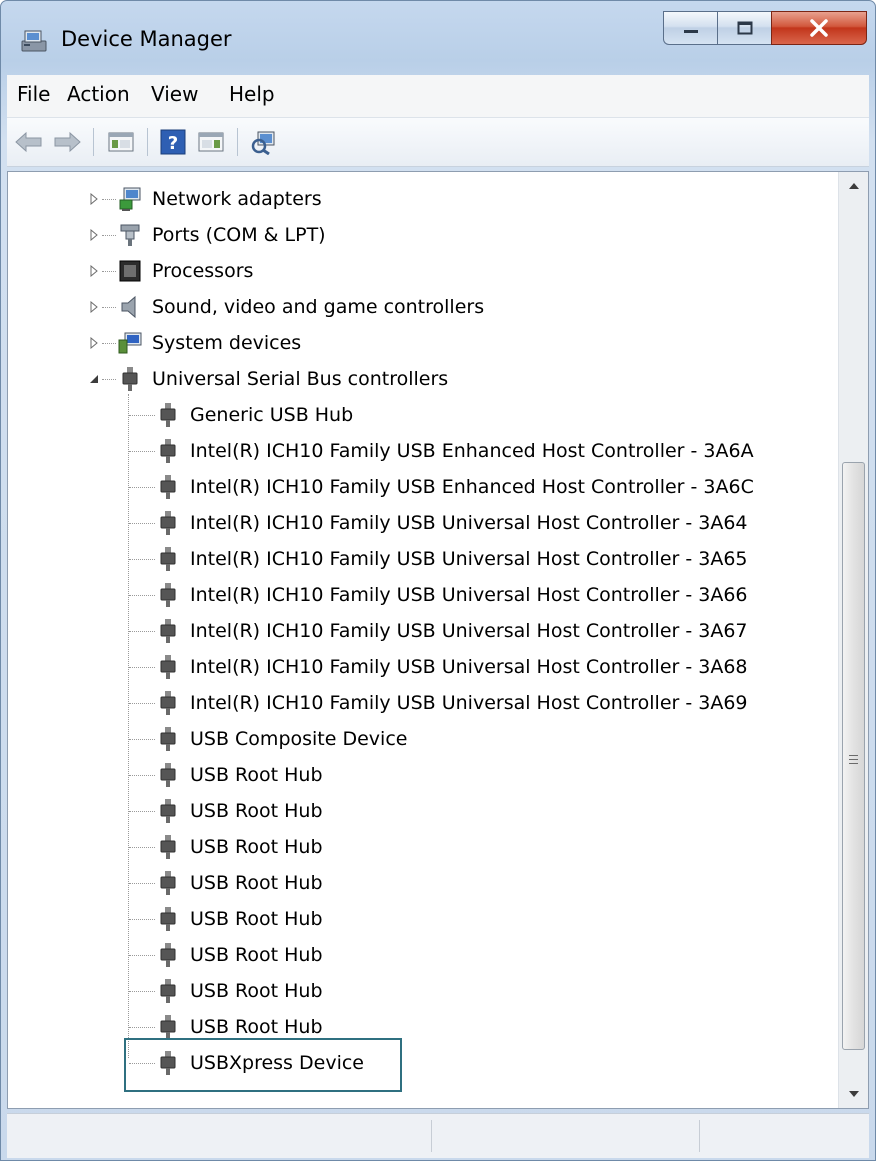 The height and width of the screenshot is (1163, 878). Describe the element at coordinates (67, 142) in the screenshot. I see `forward-button` at that location.